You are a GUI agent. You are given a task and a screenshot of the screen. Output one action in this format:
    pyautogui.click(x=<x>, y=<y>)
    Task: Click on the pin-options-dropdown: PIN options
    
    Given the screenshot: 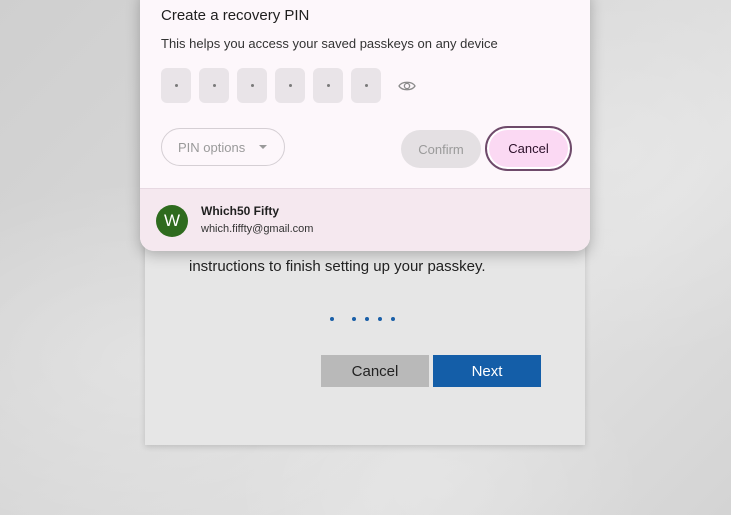 What is the action you would take?
    pyautogui.click(x=223, y=147)
    